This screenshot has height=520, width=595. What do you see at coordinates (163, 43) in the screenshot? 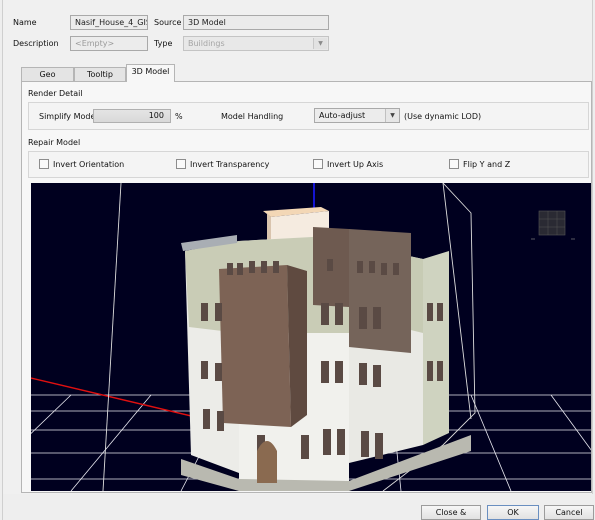
I see `type-label: Type` at bounding box center [163, 43].